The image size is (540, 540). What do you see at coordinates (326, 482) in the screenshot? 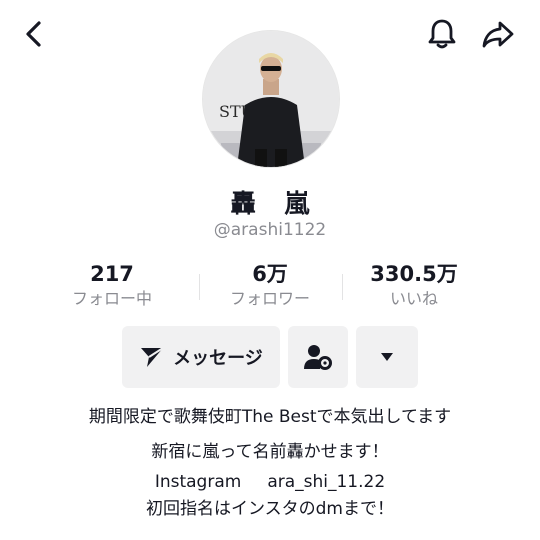
I see `bio-instagram-handle: ara_shi_11.22` at bounding box center [326, 482].